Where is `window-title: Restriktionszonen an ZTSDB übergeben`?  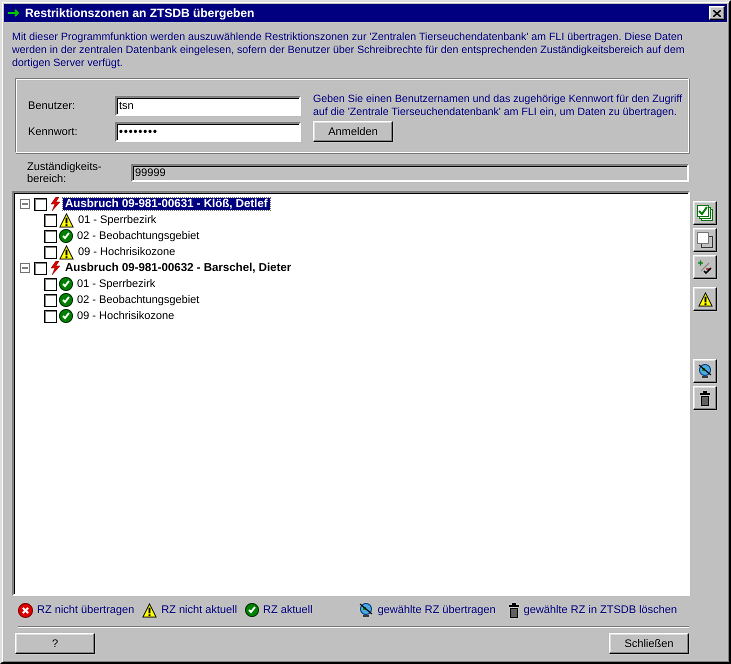 window-title: Restriktionszonen an ZTSDB übergeben is located at coordinates (140, 13).